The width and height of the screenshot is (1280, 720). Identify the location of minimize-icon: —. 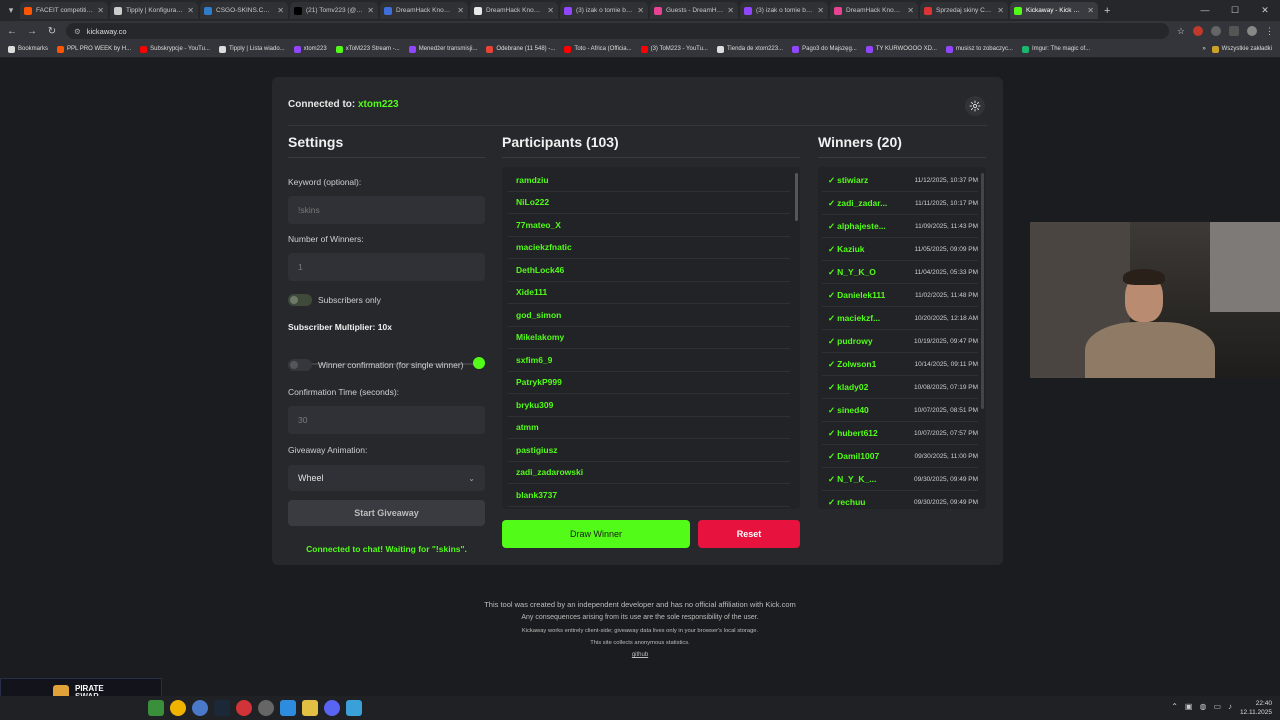
(1205, 10).